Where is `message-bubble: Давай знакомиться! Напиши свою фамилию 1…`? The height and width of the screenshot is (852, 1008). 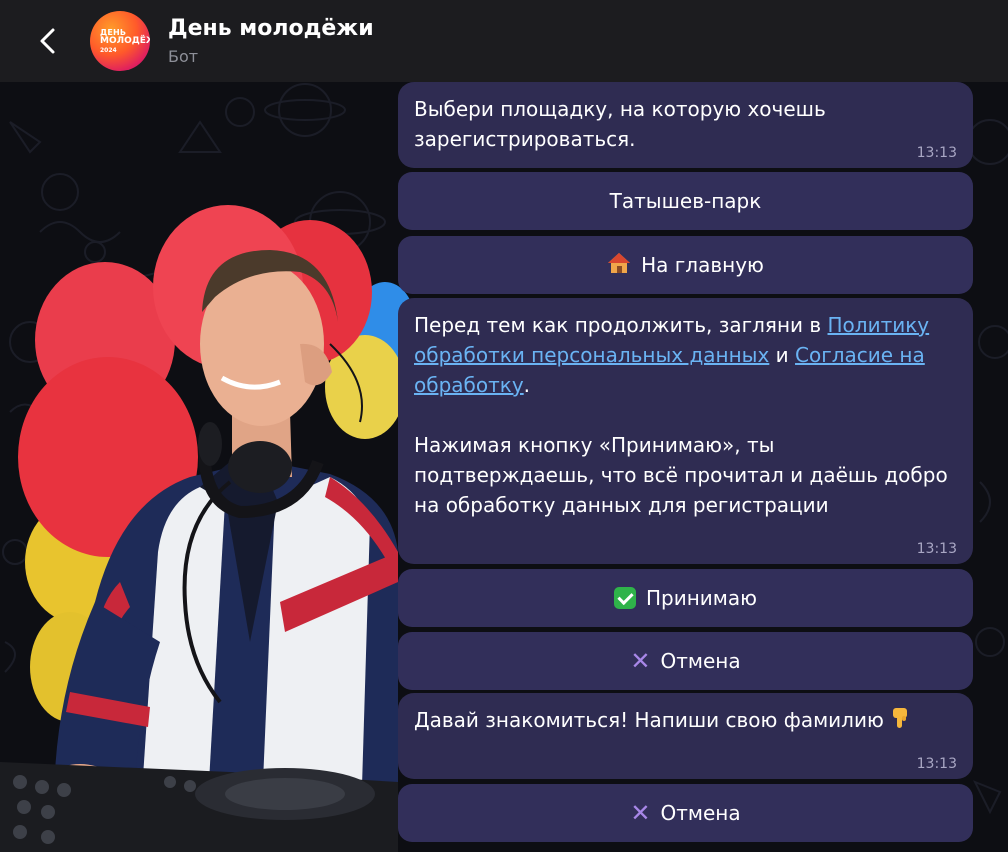 message-bubble: Давай знакомиться! Напиши свою фамилию 1… is located at coordinates (685, 736).